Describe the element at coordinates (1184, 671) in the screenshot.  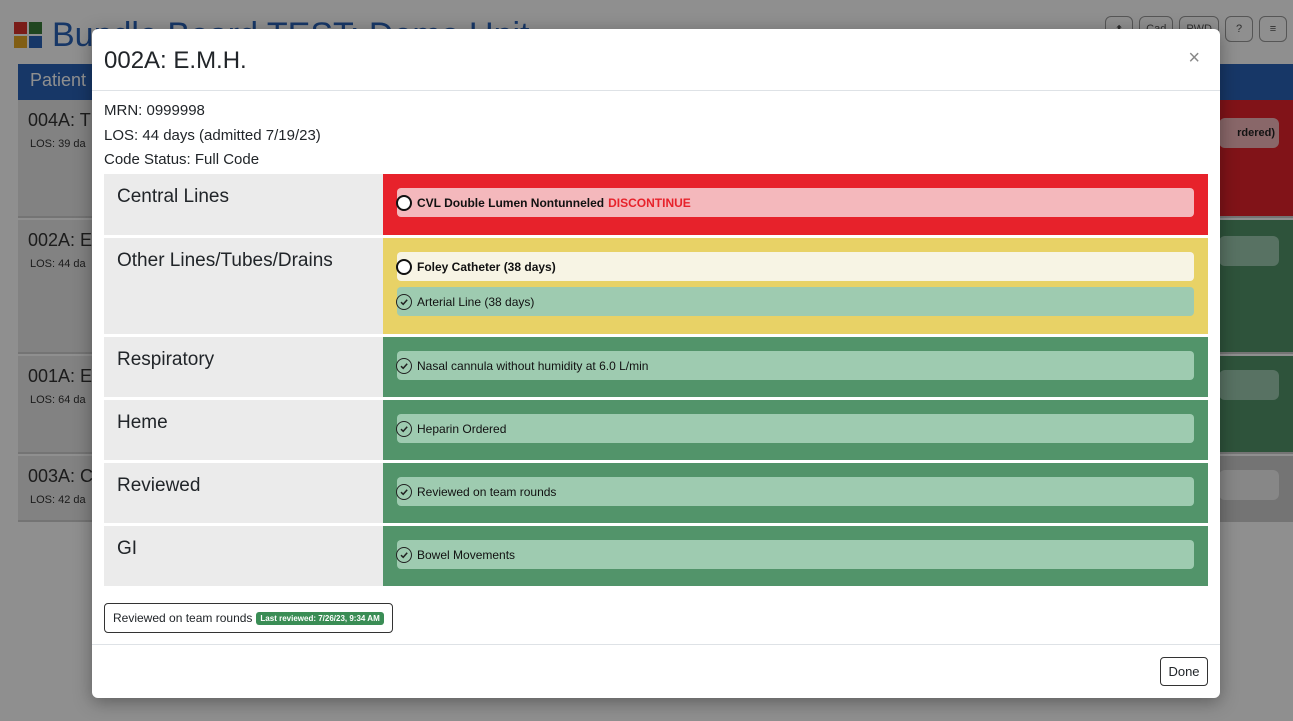
I see `done-button: Done` at that location.